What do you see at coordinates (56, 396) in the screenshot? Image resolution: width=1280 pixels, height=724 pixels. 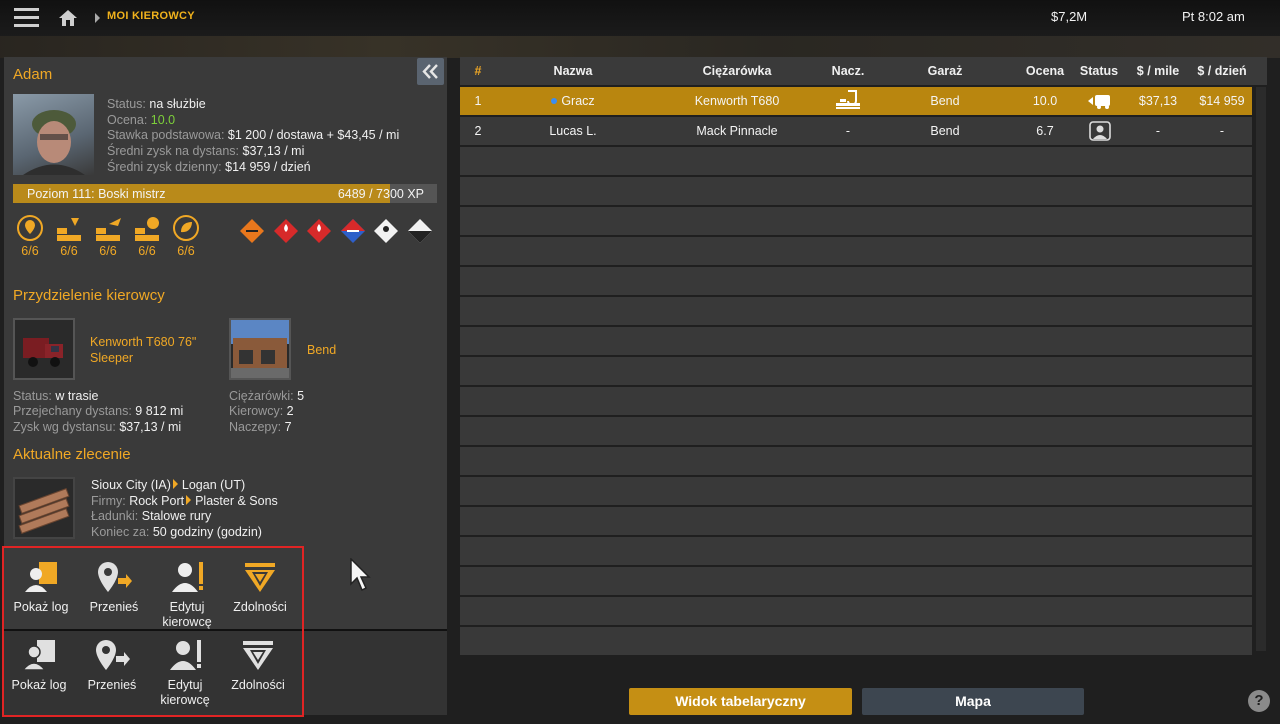 I see `truck-status: Status: w trasie` at bounding box center [56, 396].